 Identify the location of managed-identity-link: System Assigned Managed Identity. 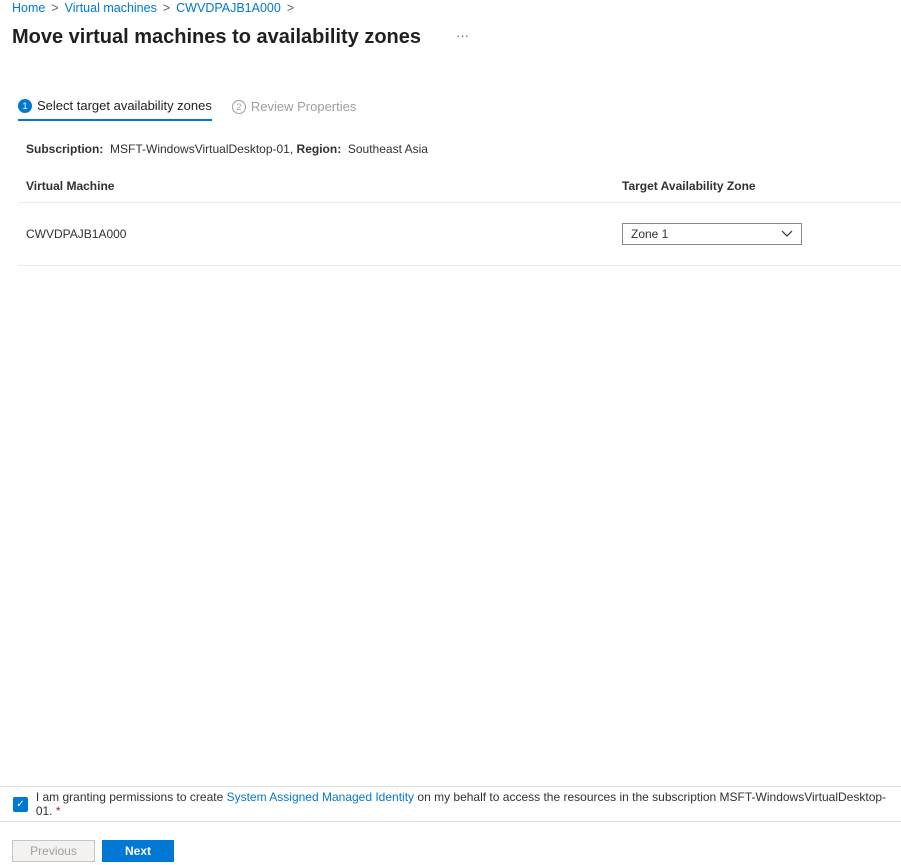
(320, 797).